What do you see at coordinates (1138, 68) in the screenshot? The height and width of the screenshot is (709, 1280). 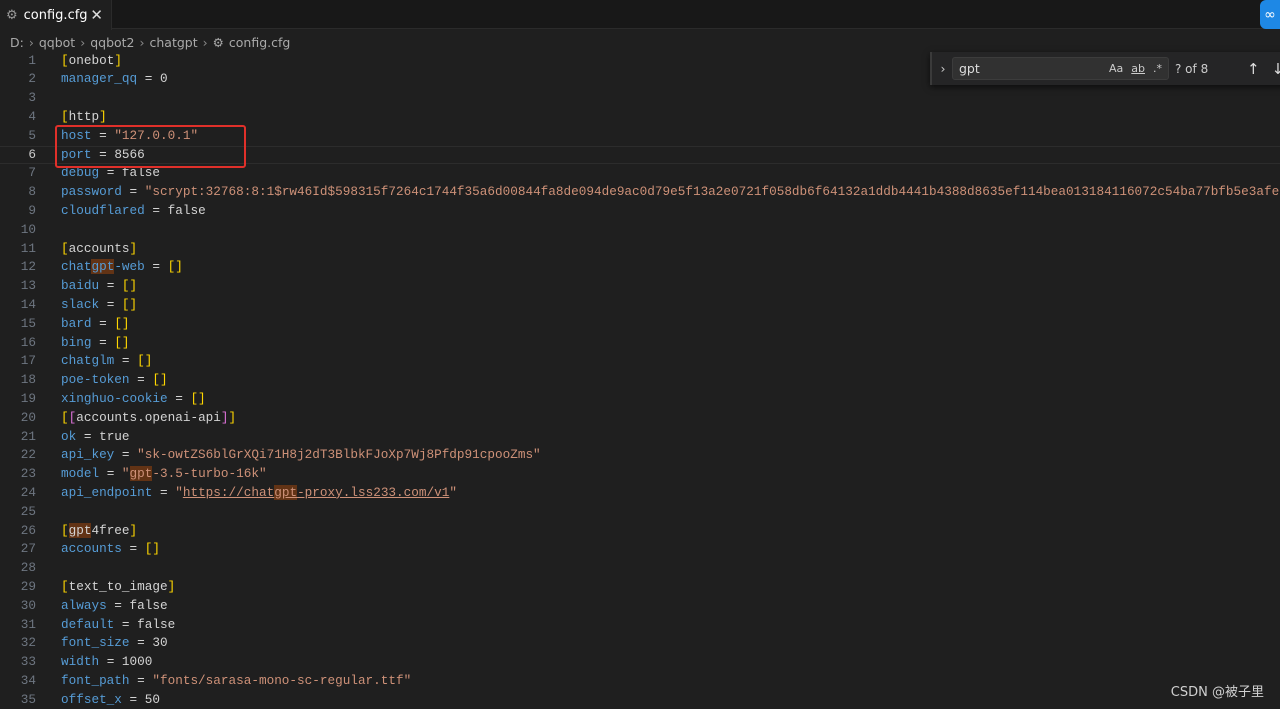 I see `whole-word-button: ab` at bounding box center [1138, 68].